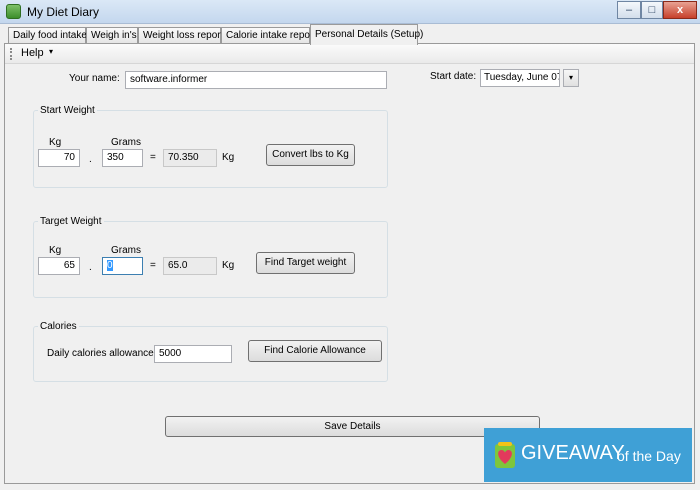  I want to click on menu-help: Help, so click(32, 53).